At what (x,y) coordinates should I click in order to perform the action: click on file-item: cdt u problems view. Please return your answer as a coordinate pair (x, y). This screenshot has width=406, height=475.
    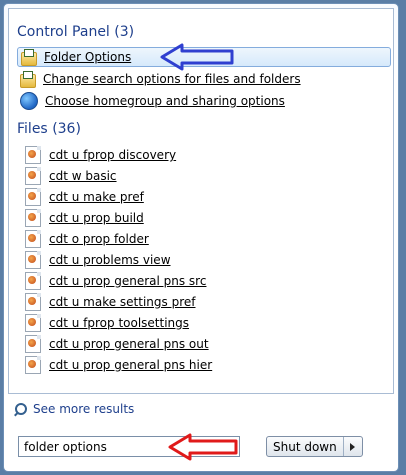
    Looking at the image, I should click on (165, 260).